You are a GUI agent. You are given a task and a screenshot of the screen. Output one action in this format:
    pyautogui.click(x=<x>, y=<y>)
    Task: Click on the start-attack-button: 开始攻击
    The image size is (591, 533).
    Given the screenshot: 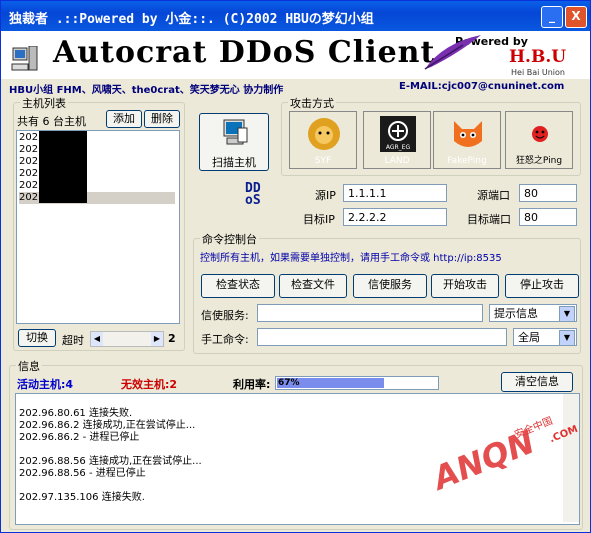 What is the action you would take?
    pyautogui.click(x=465, y=286)
    